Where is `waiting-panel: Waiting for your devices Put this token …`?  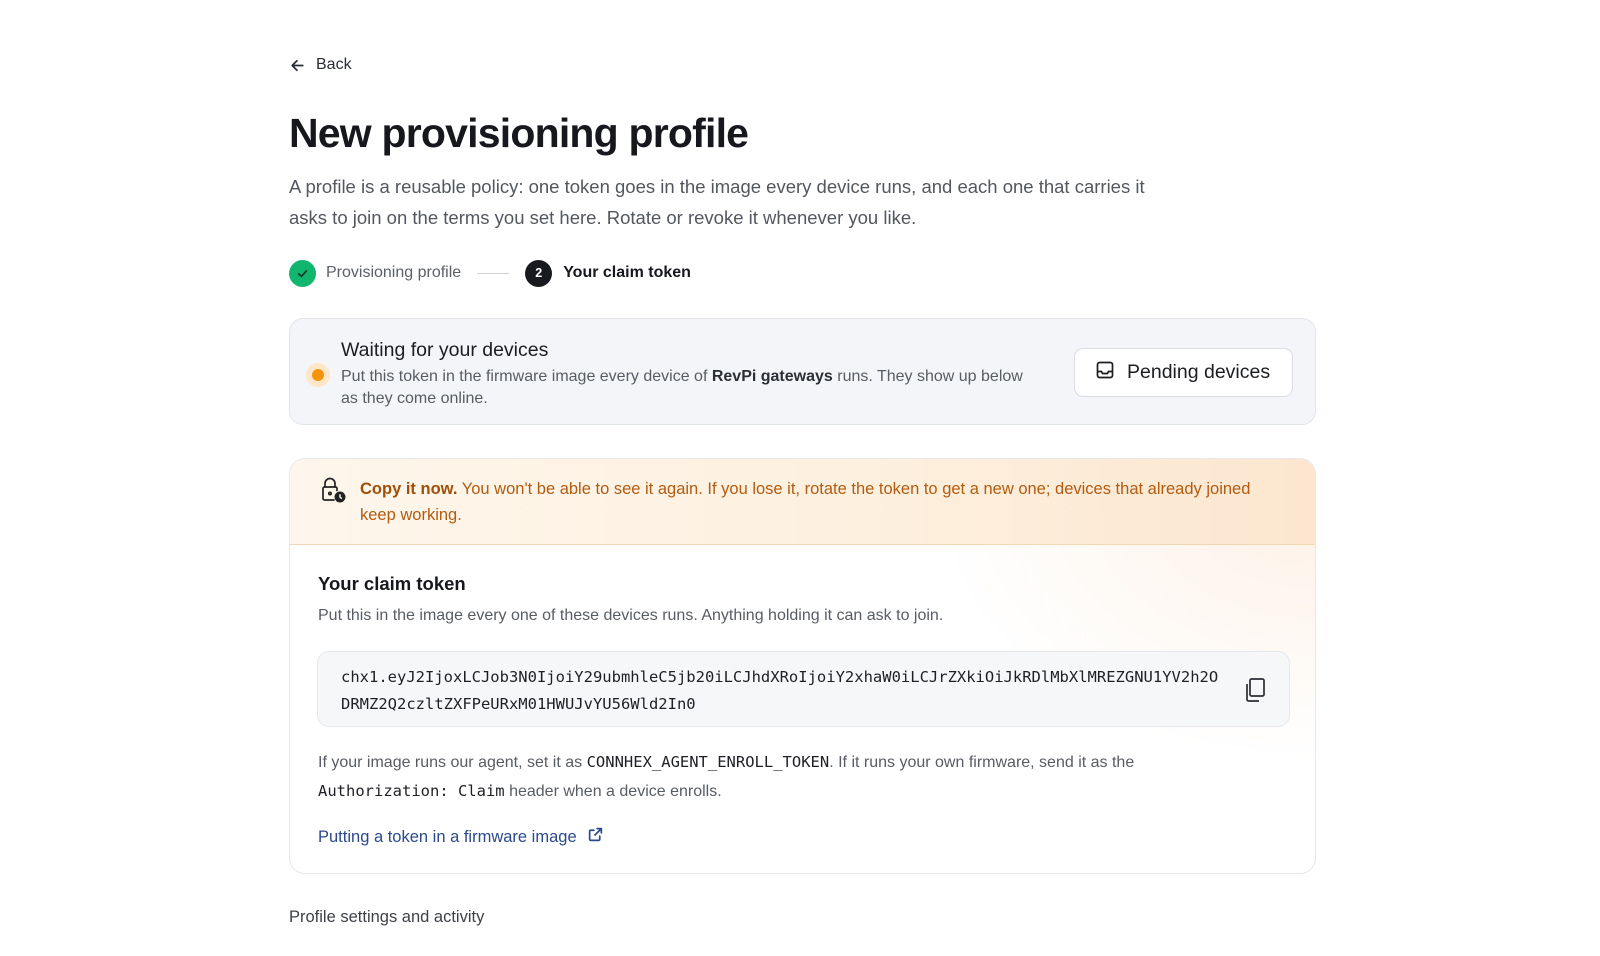
waiting-panel: Waiting for your devices Put this token … is located at coordinates (802, 371).